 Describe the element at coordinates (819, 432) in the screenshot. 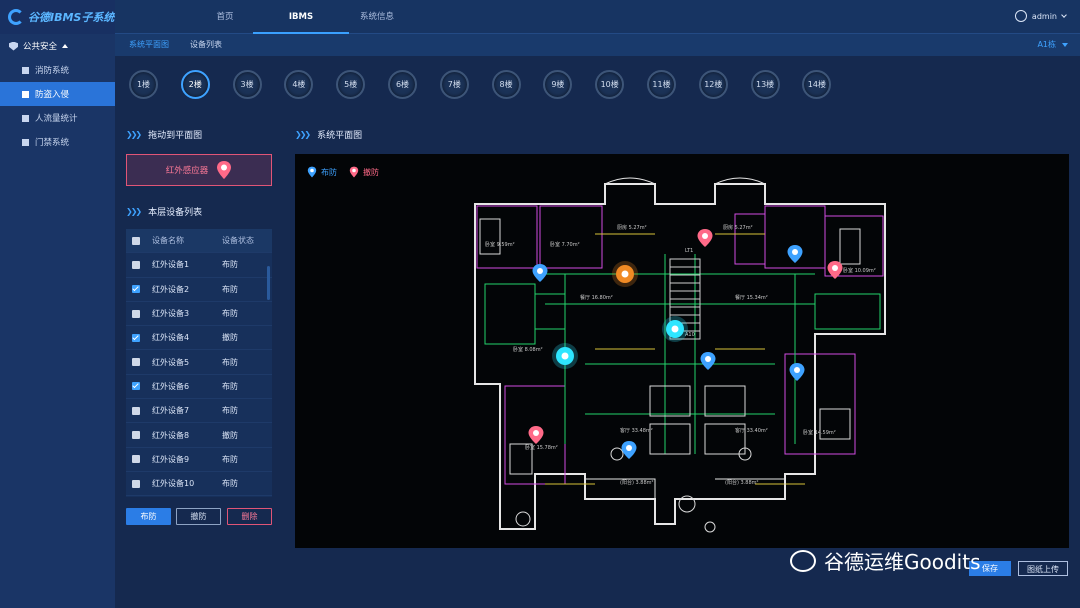

I see `room-label: 卧室 14.59m²` at that location.